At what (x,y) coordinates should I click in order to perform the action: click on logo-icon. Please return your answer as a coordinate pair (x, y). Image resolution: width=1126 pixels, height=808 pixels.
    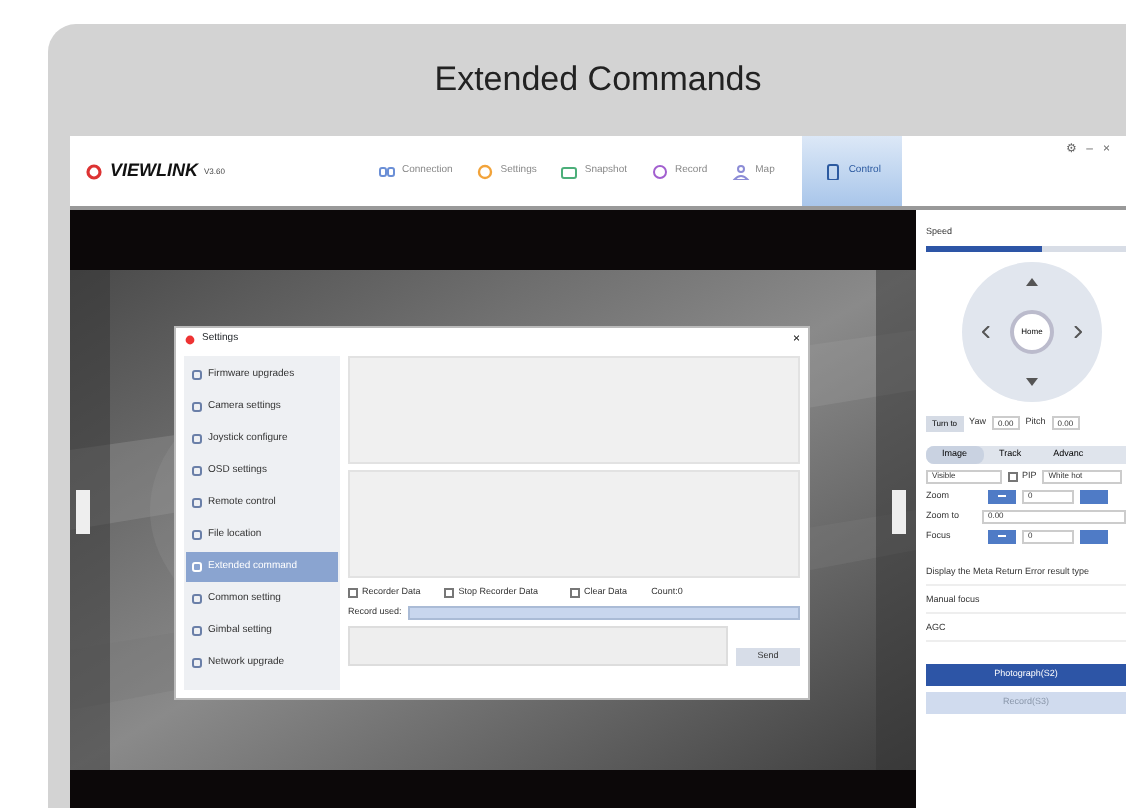
    Looking at the image, I should click on (94, 171).